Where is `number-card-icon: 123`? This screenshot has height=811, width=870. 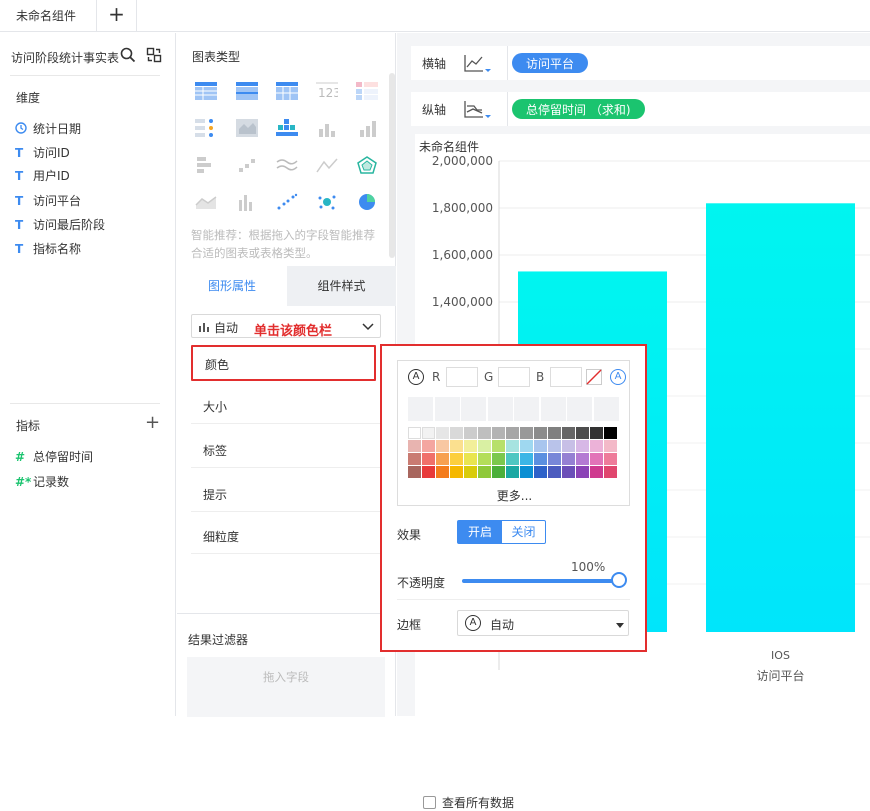
number-card-icon: 123 is located at coordinates (328, 91).